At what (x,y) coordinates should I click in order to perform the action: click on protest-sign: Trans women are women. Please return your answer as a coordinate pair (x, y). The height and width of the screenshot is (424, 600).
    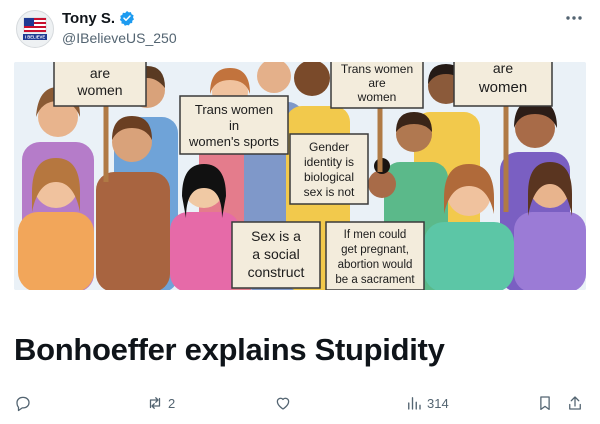
    Looking at the image, I should click on (377, 85).